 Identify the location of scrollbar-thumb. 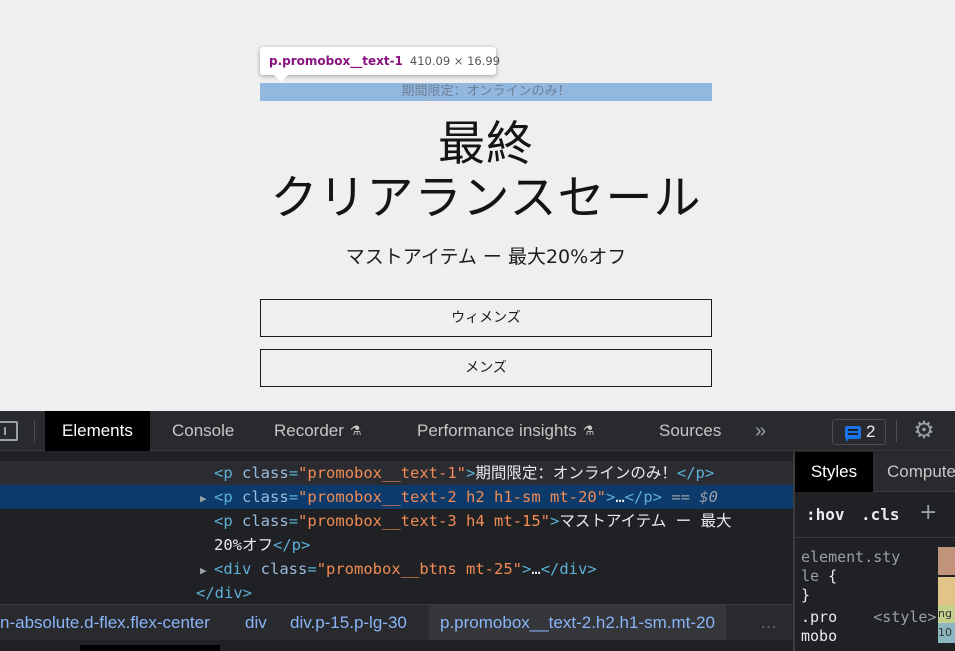
(150, 648).